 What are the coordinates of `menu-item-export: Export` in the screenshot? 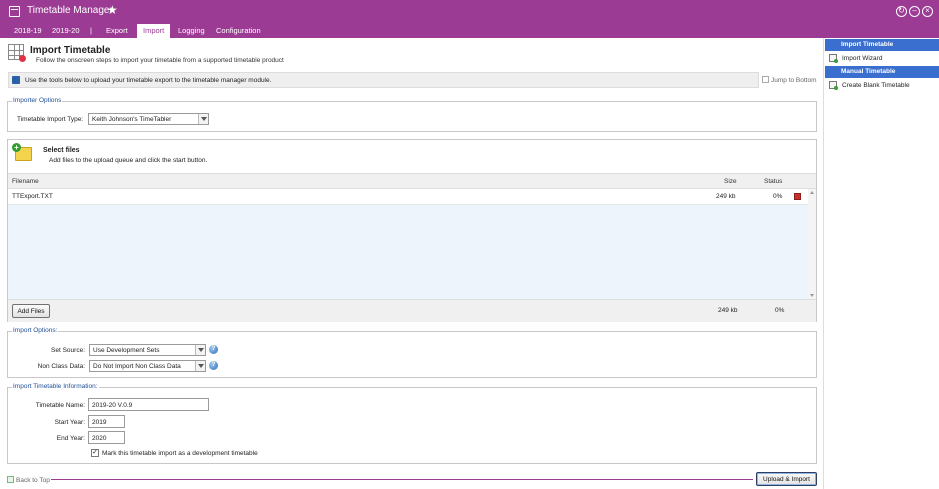 It's located at (117, 30).